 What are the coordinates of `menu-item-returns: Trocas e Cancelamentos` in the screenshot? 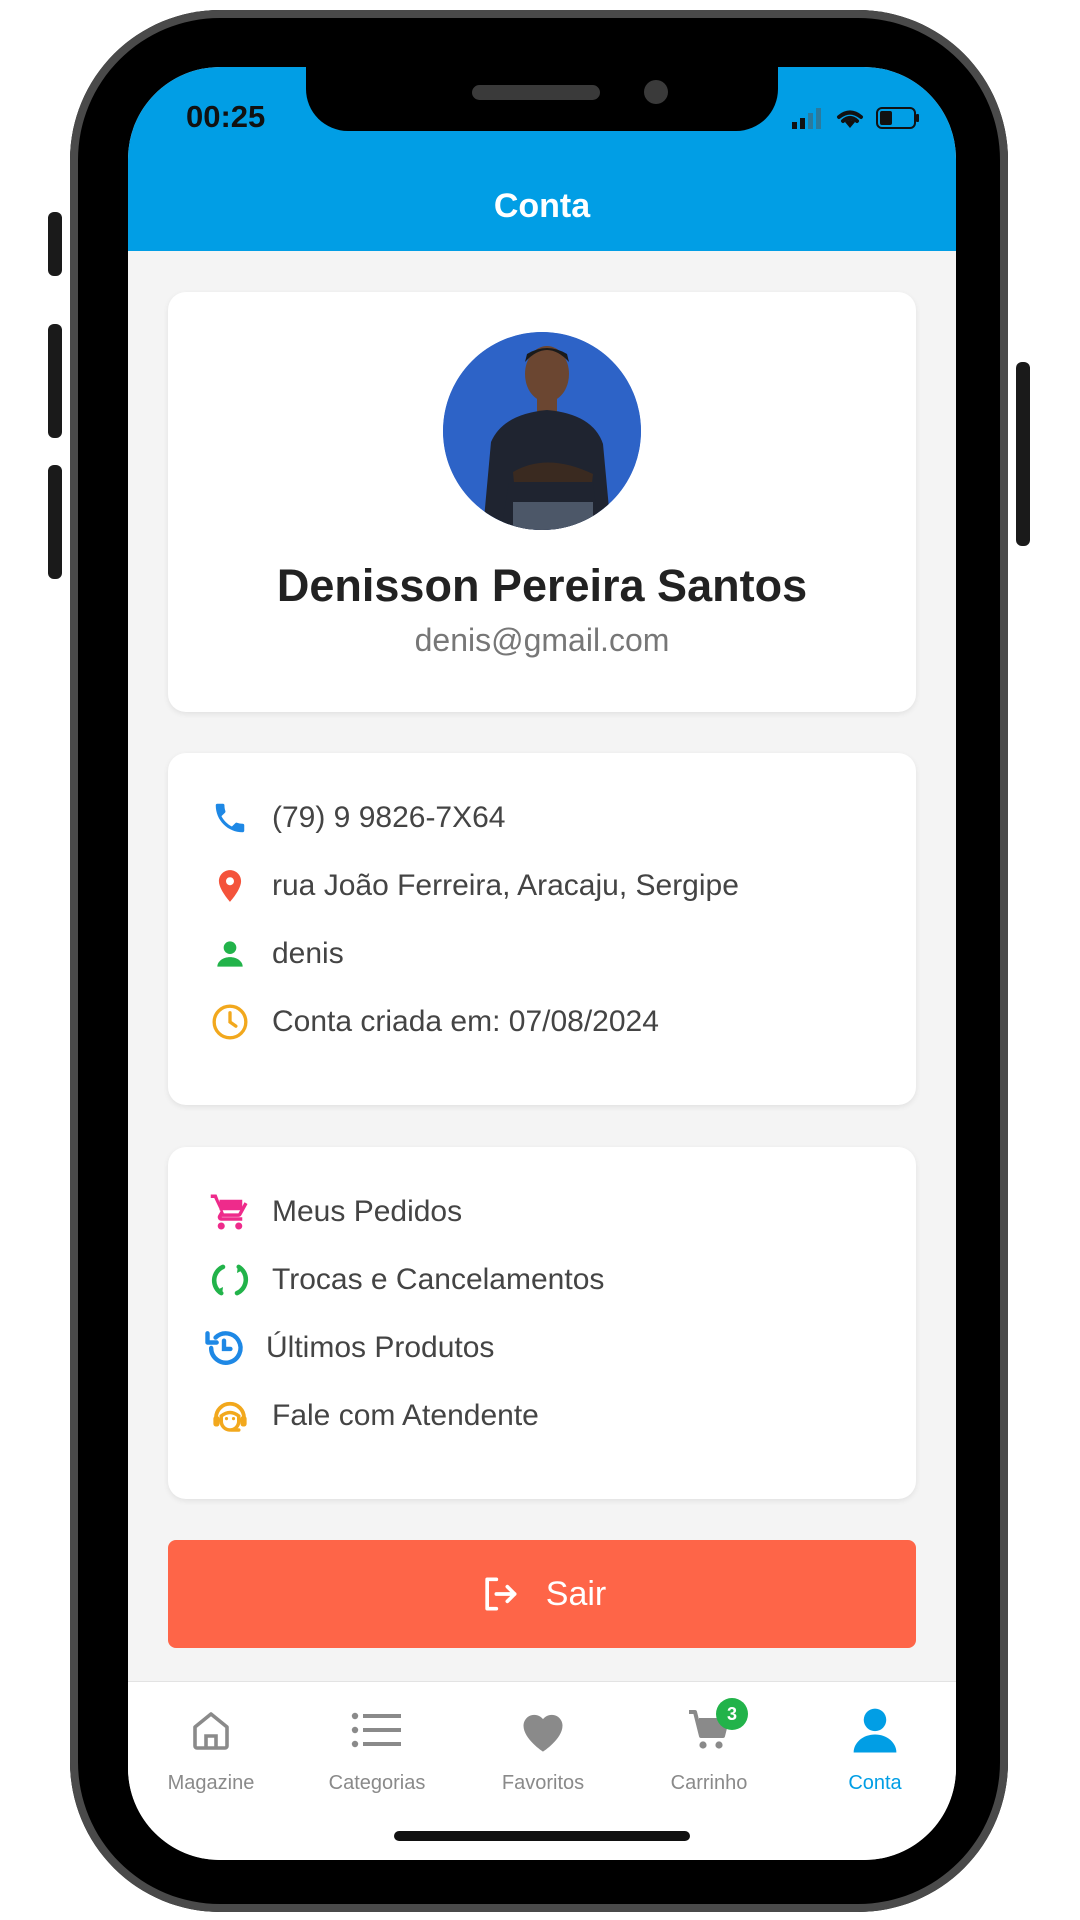 It's located at (406, 1280).